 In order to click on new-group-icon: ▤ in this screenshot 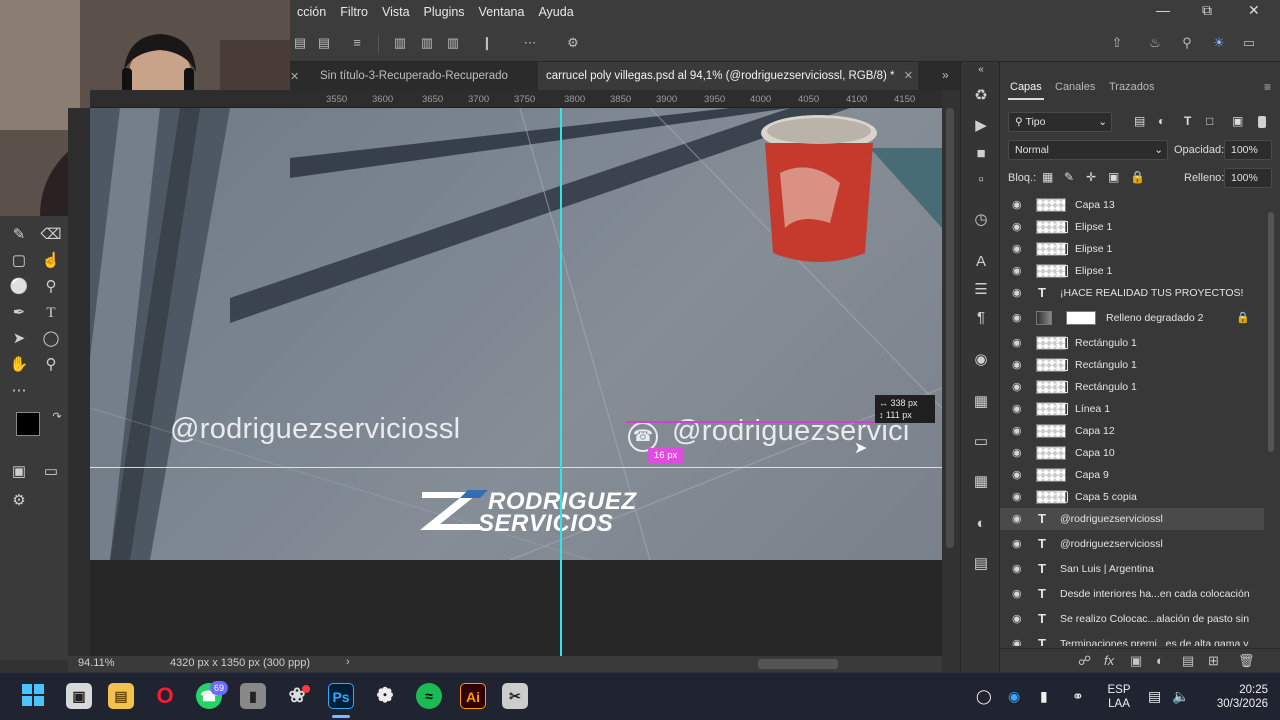, I will do `click(1188, 661)`.